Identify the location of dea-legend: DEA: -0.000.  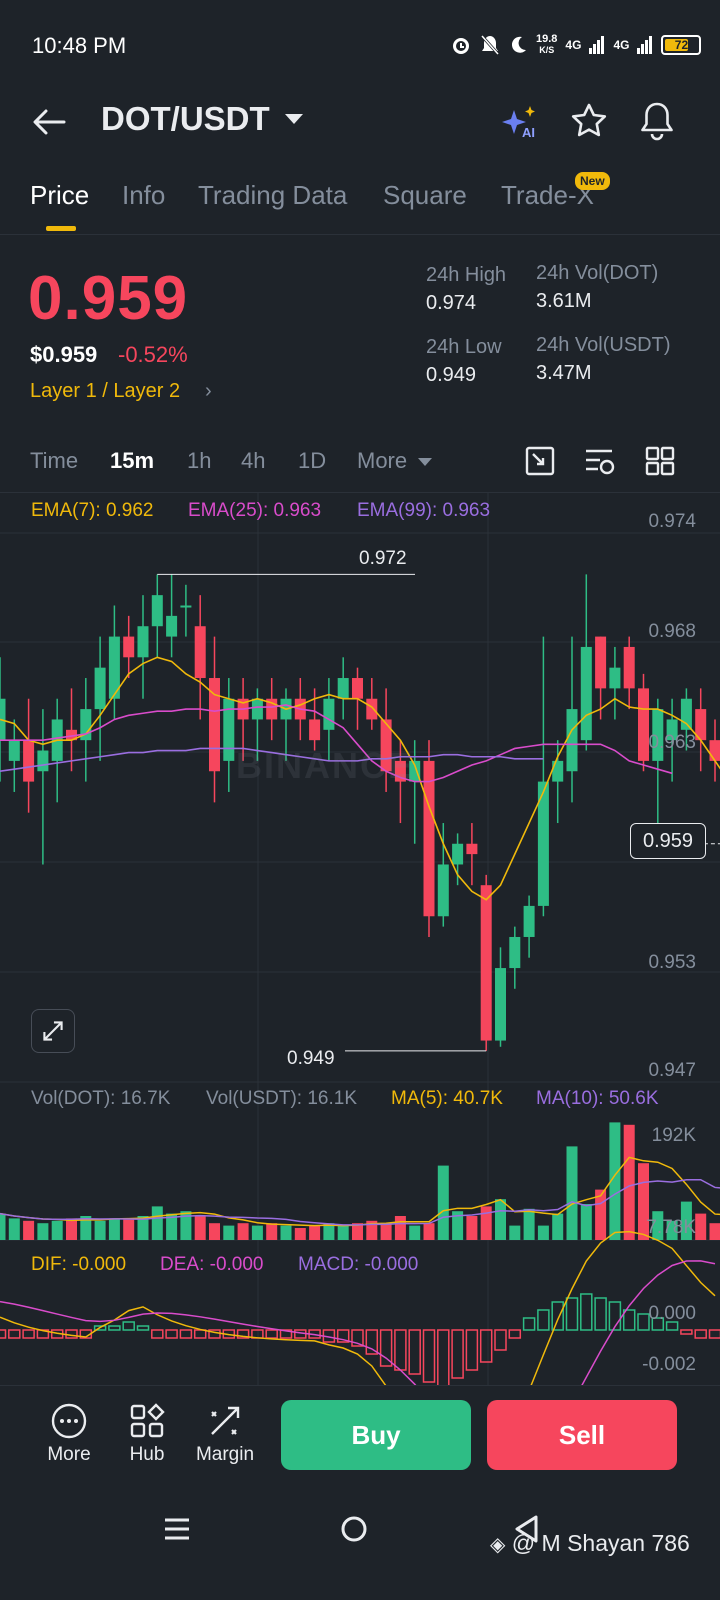
(212, 1264).